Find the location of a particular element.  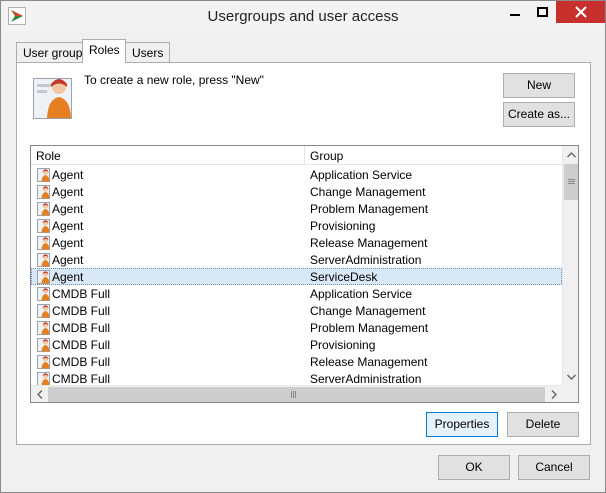

list-header: Role Group is located at coordinates (296, 155).